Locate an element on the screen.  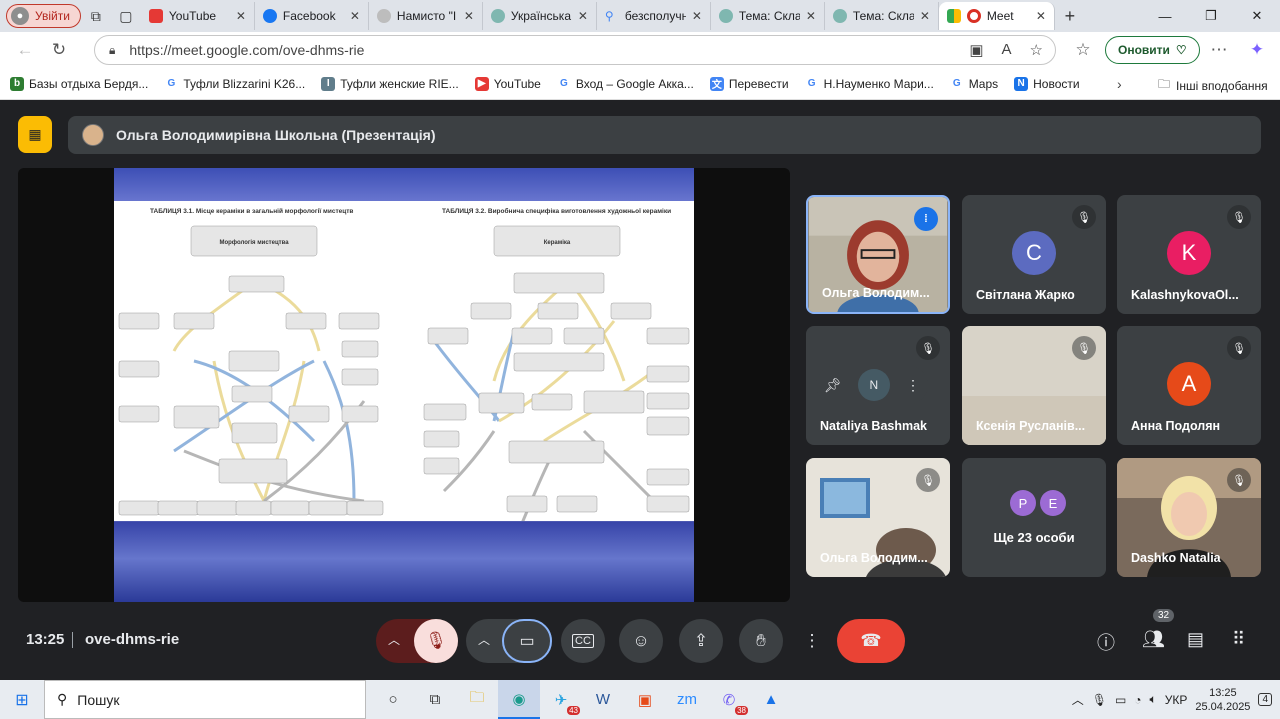
more-participants-tile: P E Ще 23 особи is located at coordinates (1034, 517).